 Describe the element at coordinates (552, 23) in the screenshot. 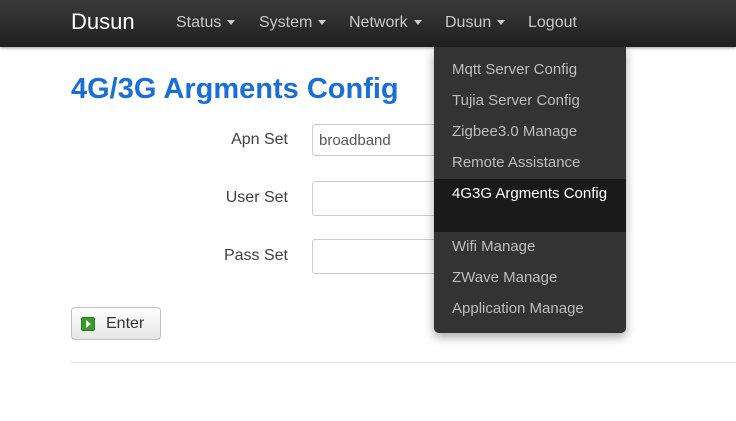

I see `nav-logout-link: Logout` at that location.